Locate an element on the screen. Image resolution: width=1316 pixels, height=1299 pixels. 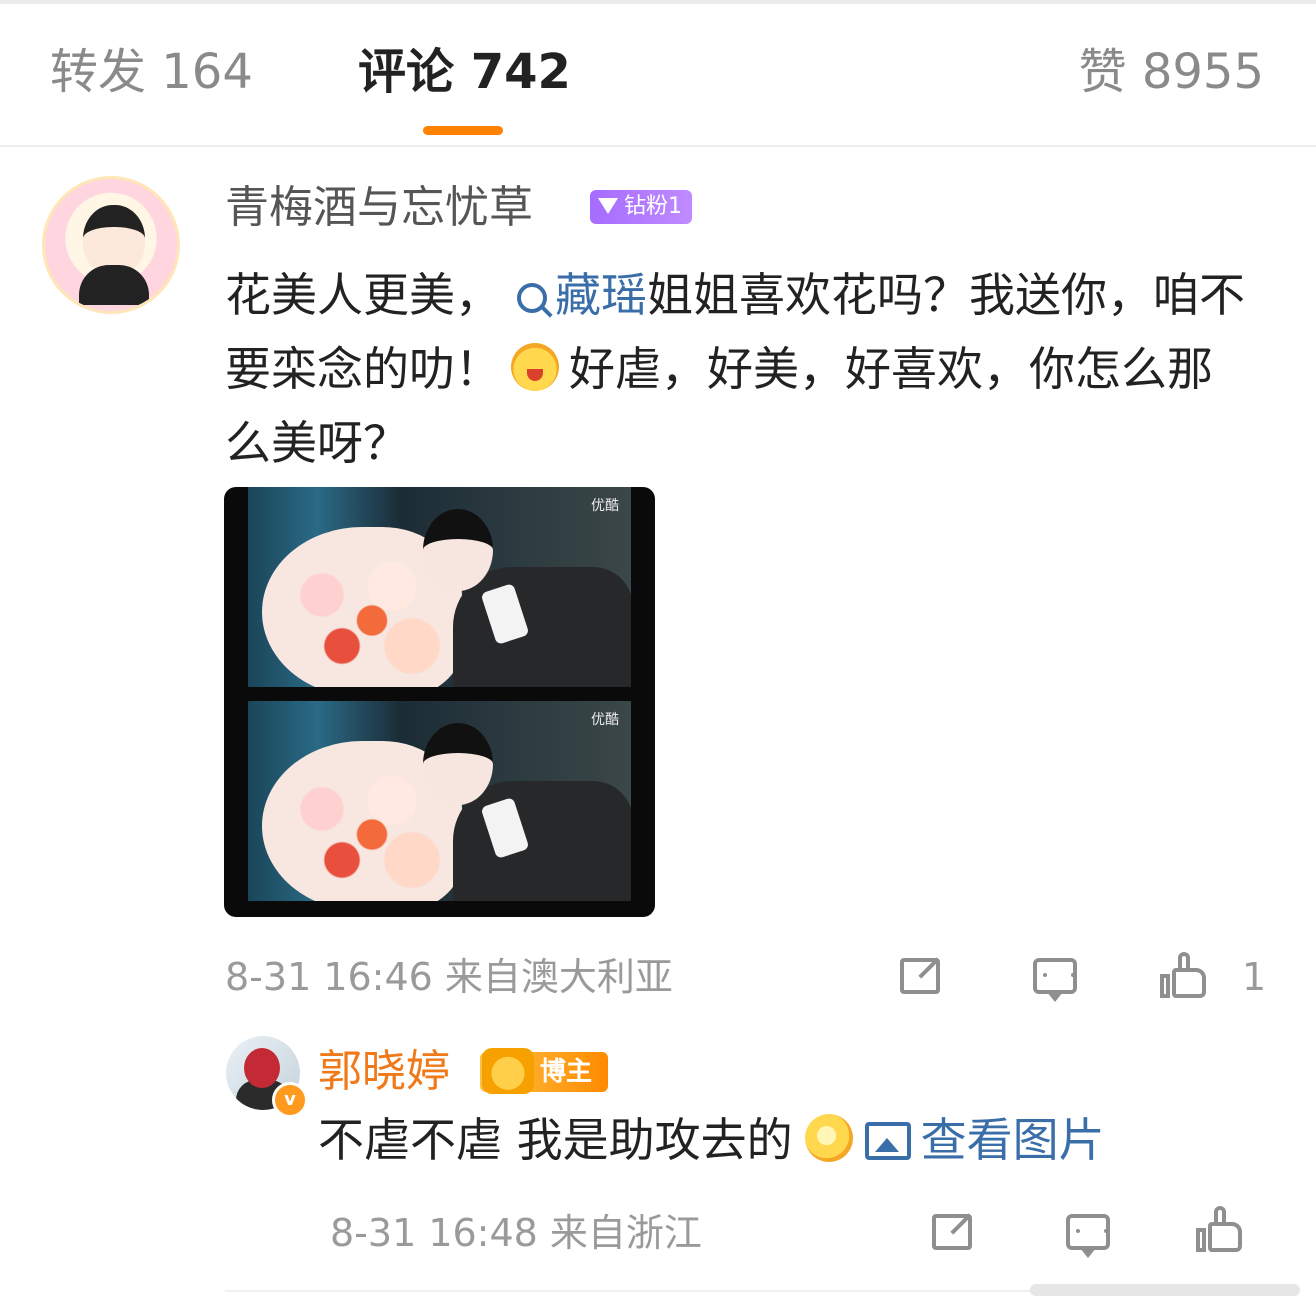
fan-badge-label: 钻粉1 is located at coordinates (653, 206).